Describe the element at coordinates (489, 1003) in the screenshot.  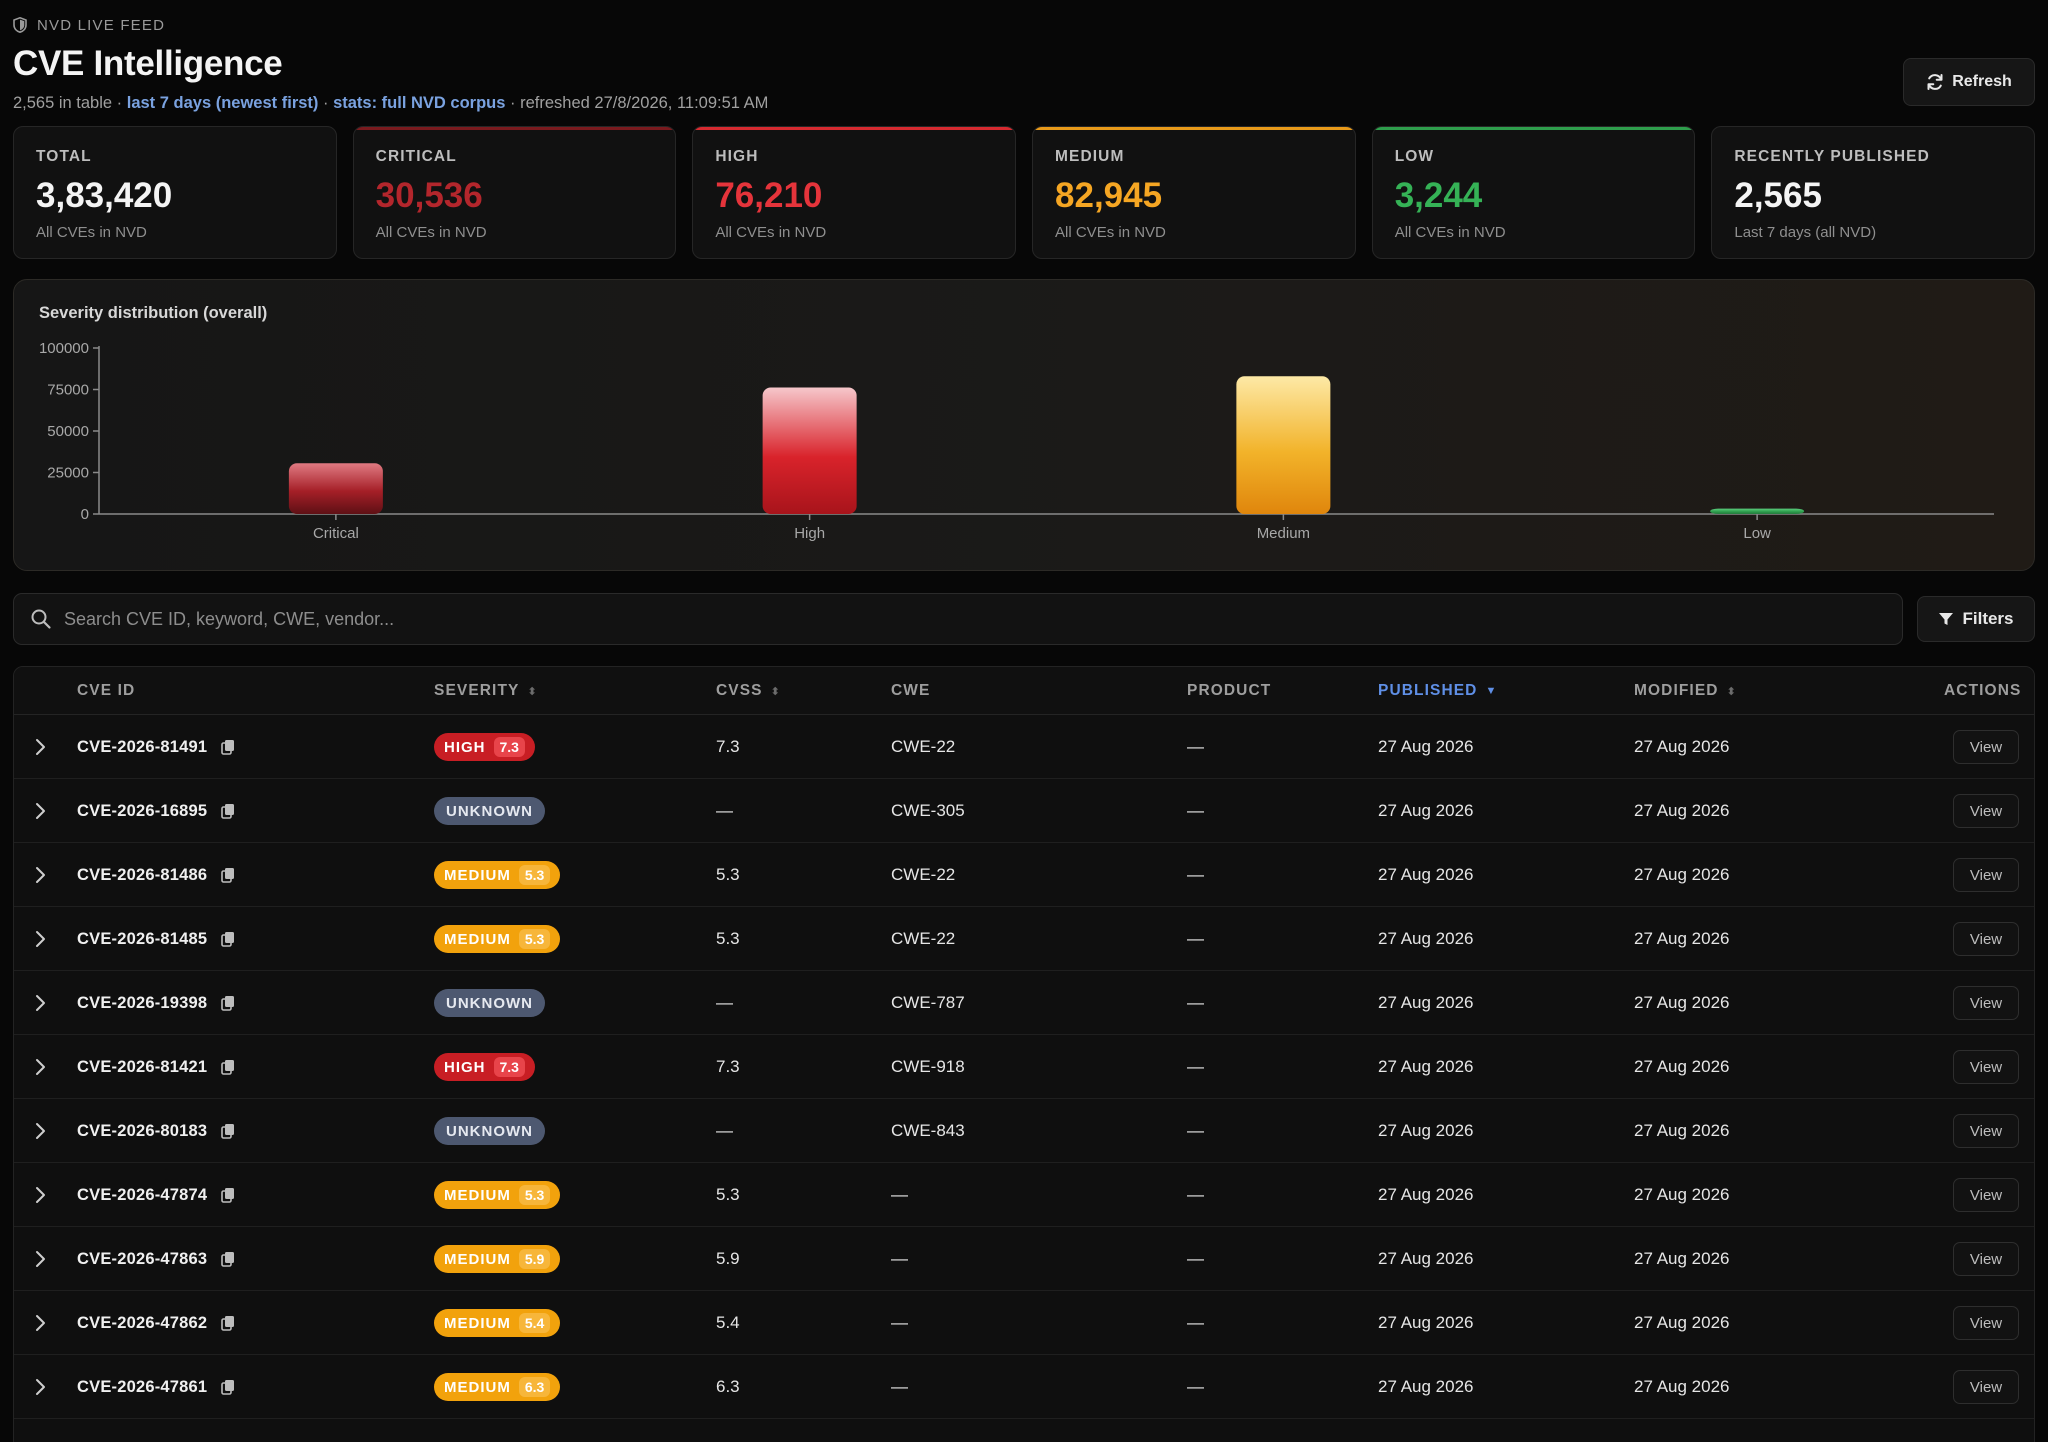
I see `severity-cell: UNKNOWN` at that location.